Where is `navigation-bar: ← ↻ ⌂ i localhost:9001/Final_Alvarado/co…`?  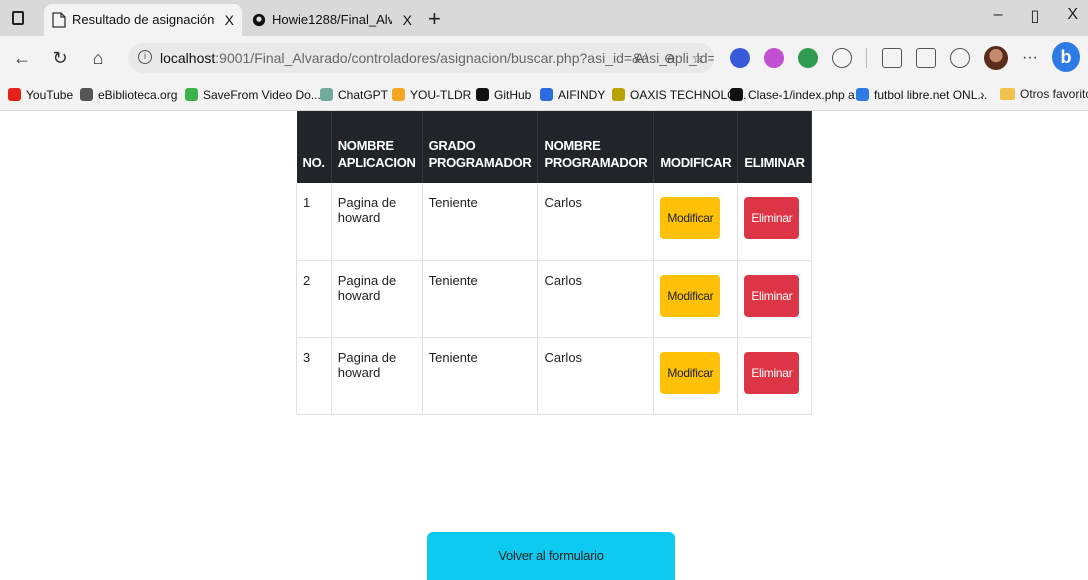 navigation-bar: ← ↻ ⌂ i localhost:9001/Final_Alvarado/co… is located at coordinates (544, 58).